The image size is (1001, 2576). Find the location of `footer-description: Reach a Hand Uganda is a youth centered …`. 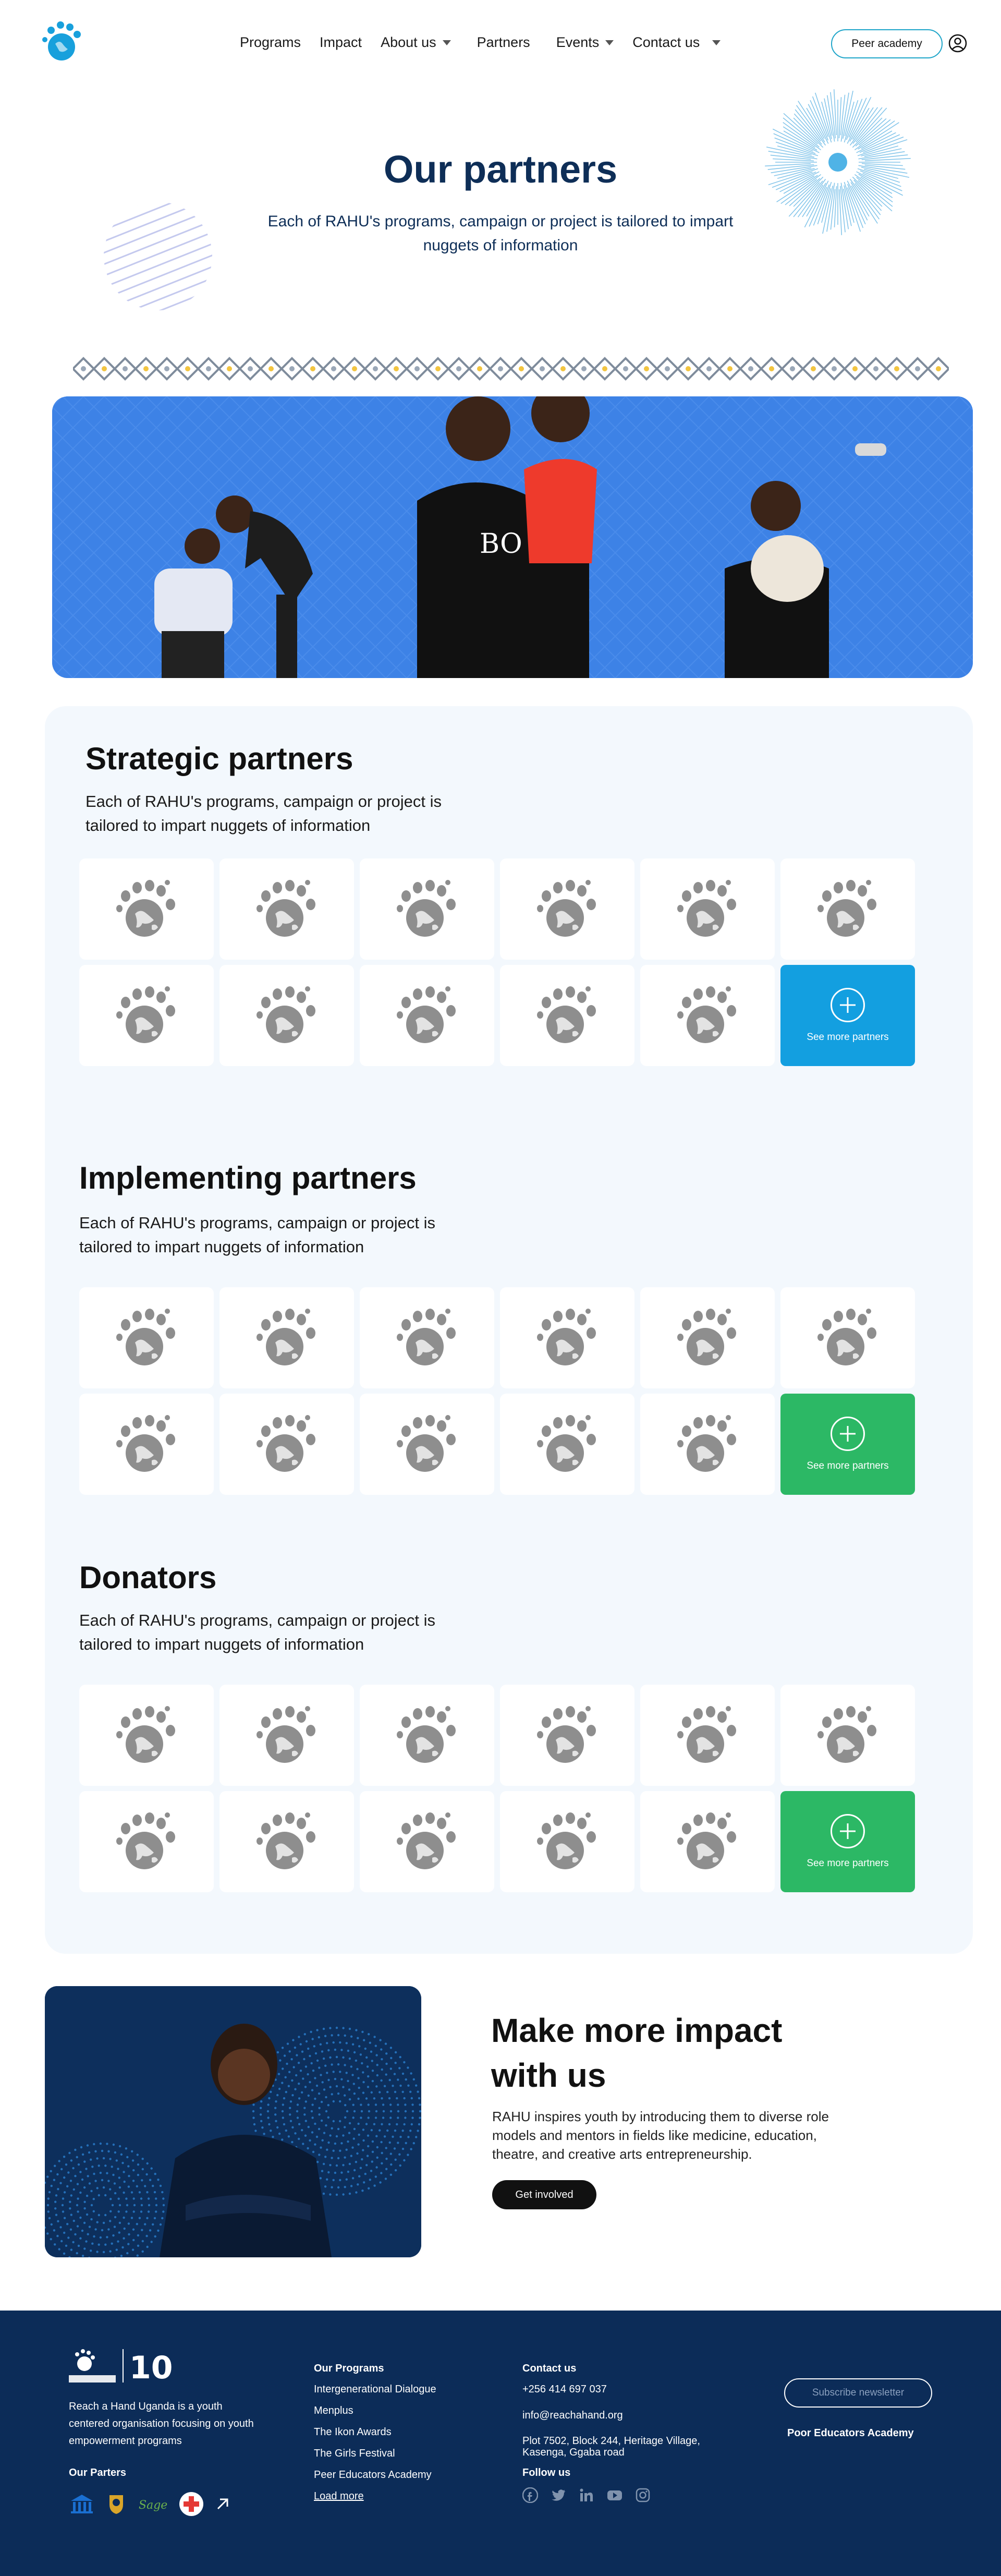

footer-description: Reach a Hand Uganda is a youth centered … is located at coordinates (161, 2424).